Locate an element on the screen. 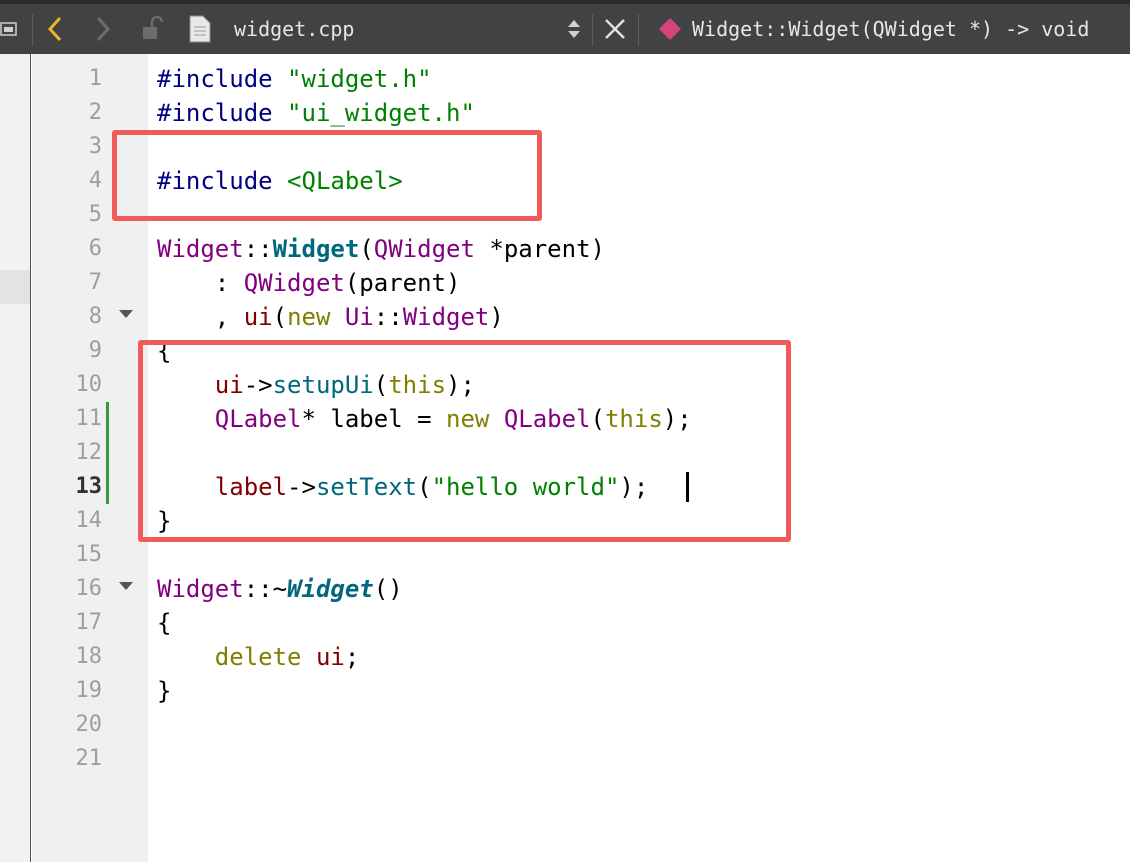 This screenshot has height=862, width=1130. line-number: 1 is located at coordinates (95, 78).